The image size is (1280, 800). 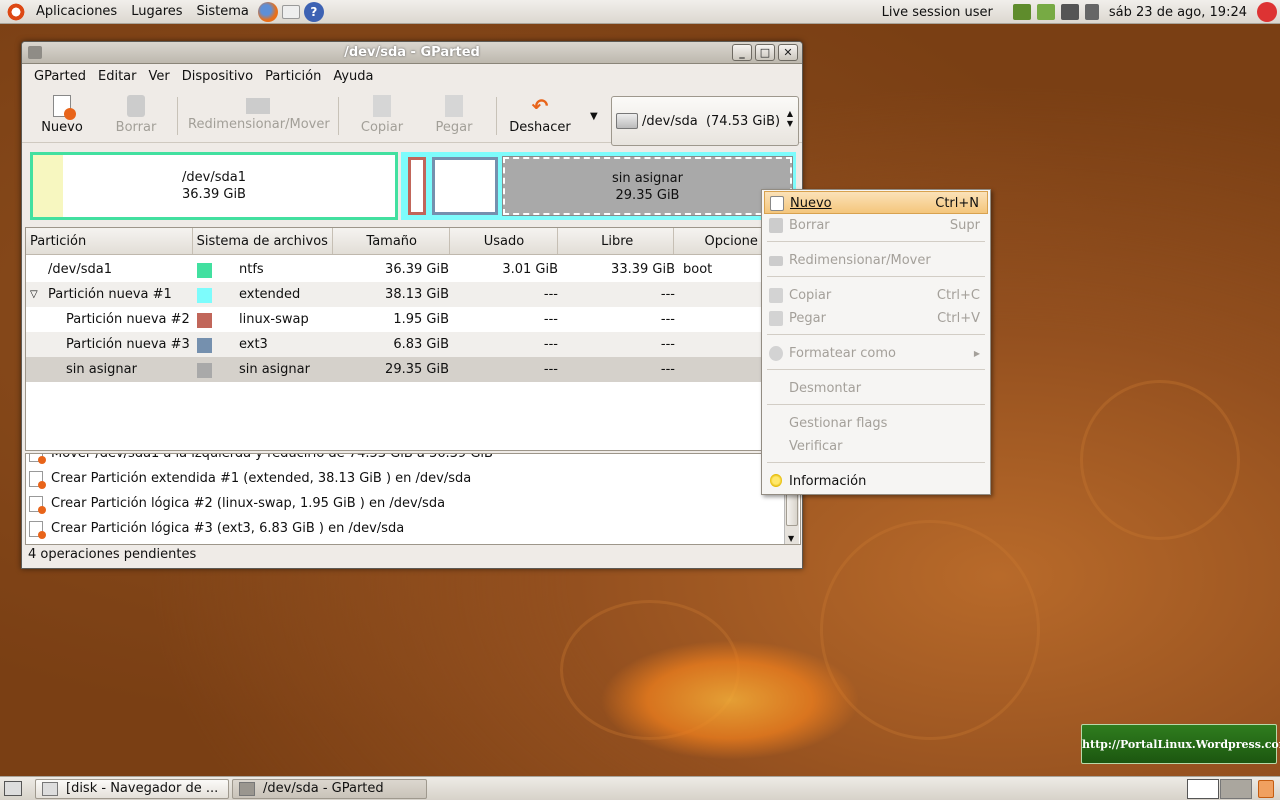 I want to click on diskmap-ext3, so click(x=465, y=186).